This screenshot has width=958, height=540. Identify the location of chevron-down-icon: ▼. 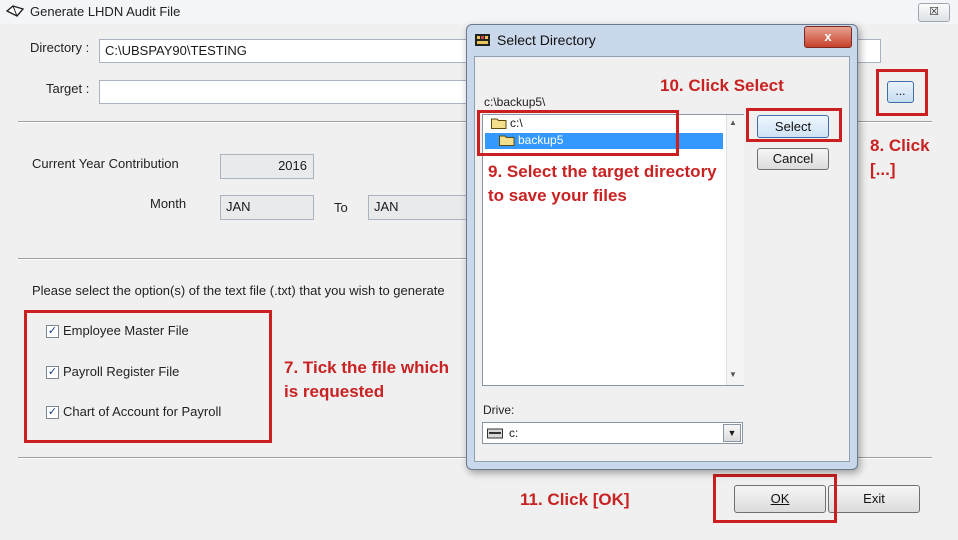
(732, 433).